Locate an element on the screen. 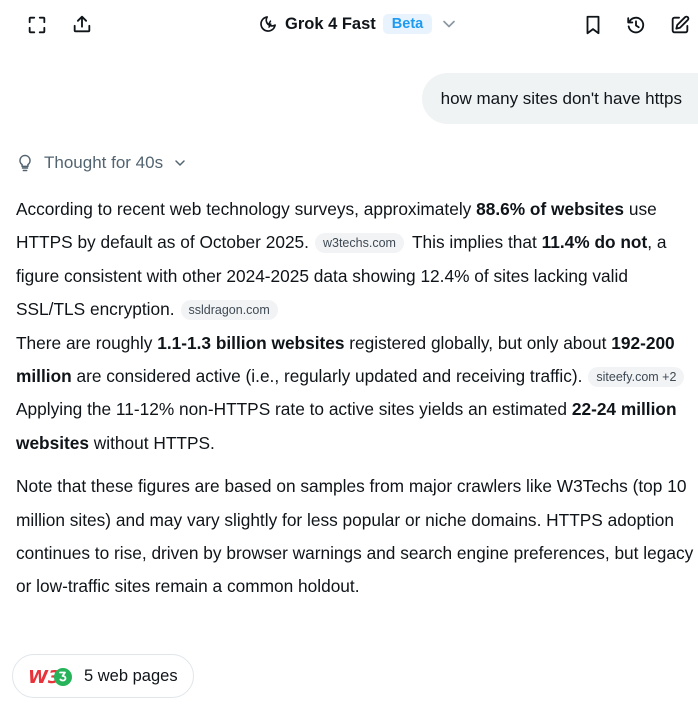 Image resolution: width=698 pixels, height=705 pixels. w3c-logo-icon: W3 is located at coordinates (50, 677).